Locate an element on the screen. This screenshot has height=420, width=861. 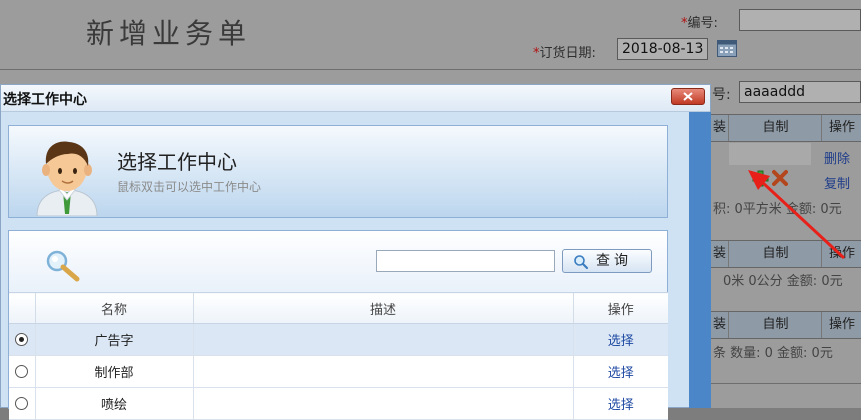
dialog-title: 选择工作中心 is located at coordinates (45, 100).